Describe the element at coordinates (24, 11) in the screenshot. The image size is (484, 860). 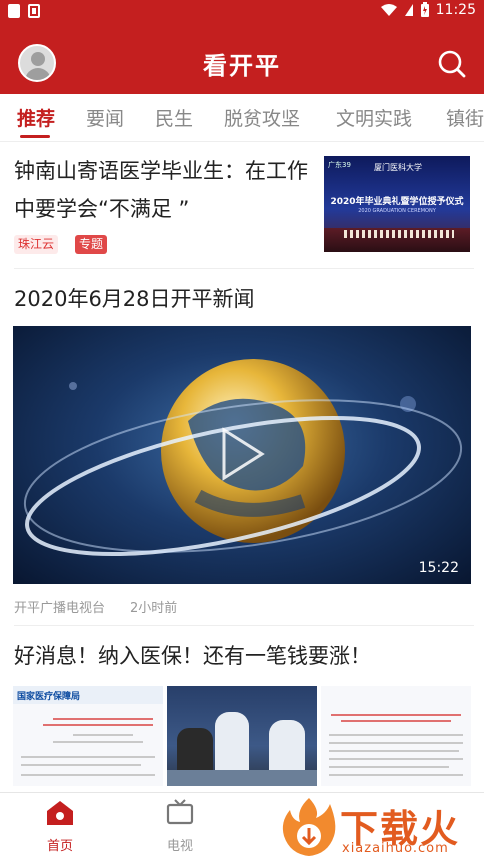
I see `notification-icons` at that location.